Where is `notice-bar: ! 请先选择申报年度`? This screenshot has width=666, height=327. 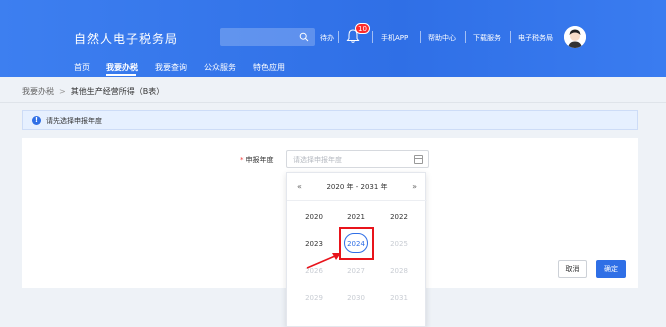 notice-bar: ! 请先选择申报年度 is located at coordinates (330, 120).